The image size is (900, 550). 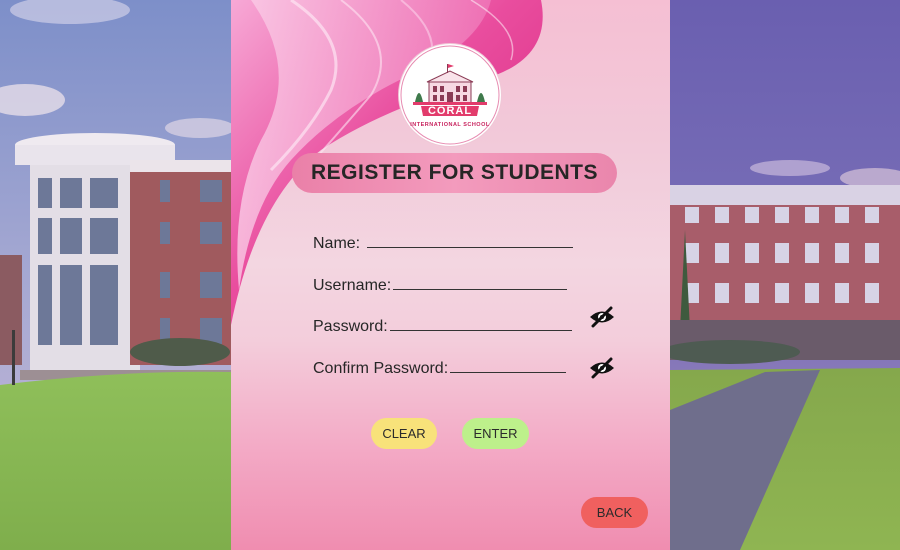 I want to click on name-label: Name:, so click(x=339, y=243).